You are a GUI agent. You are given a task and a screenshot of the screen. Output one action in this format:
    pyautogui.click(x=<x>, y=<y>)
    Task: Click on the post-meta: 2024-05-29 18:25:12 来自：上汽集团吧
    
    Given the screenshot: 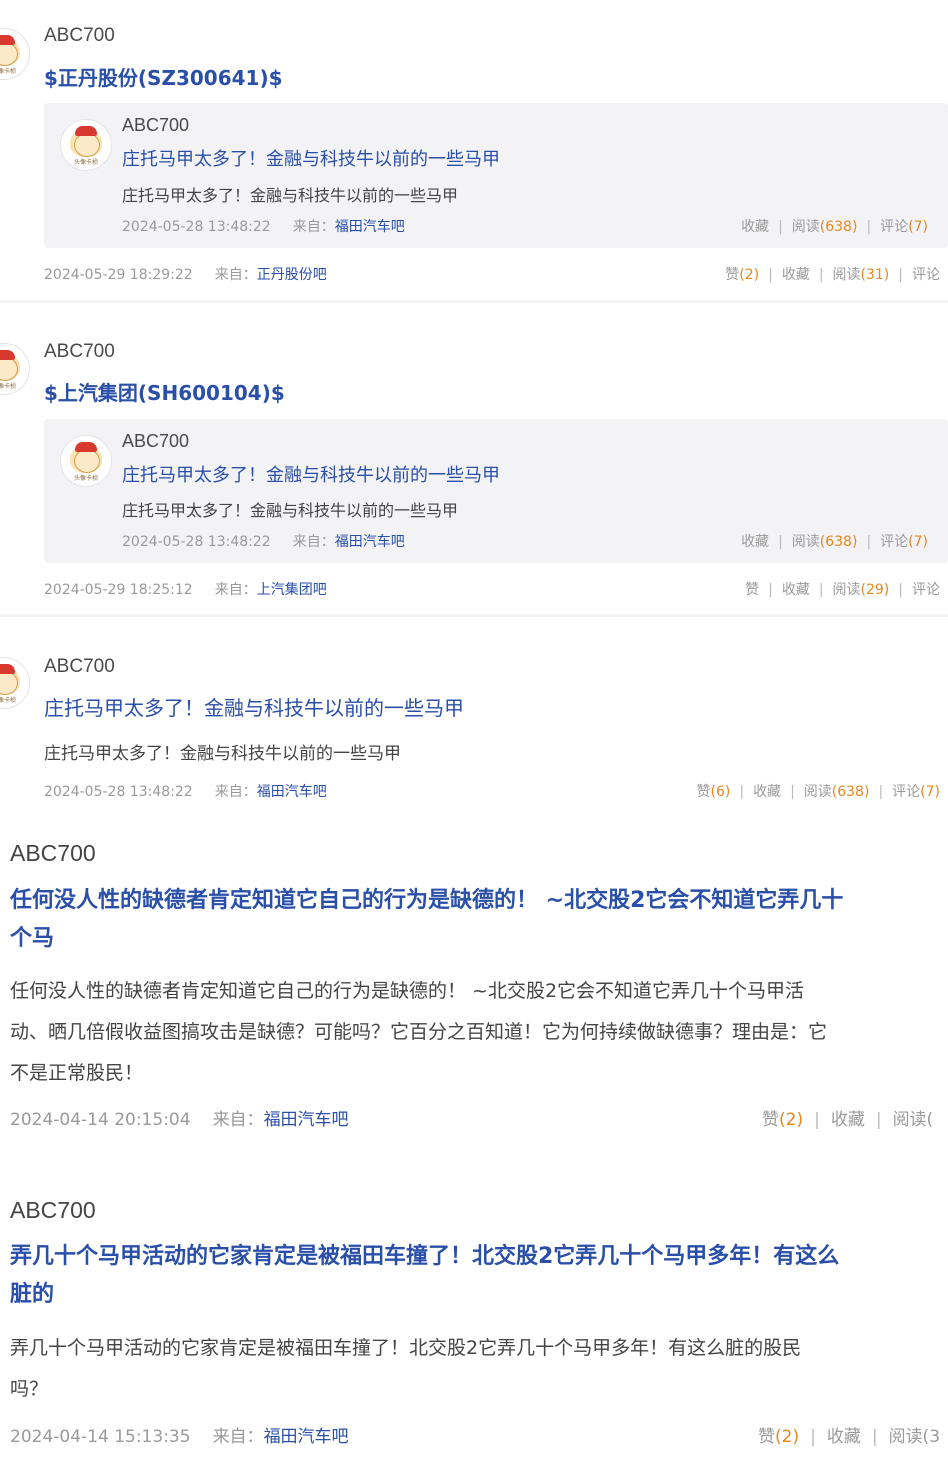 What is the action you would take?
    pyautogui.click(x=185, y=590)
    